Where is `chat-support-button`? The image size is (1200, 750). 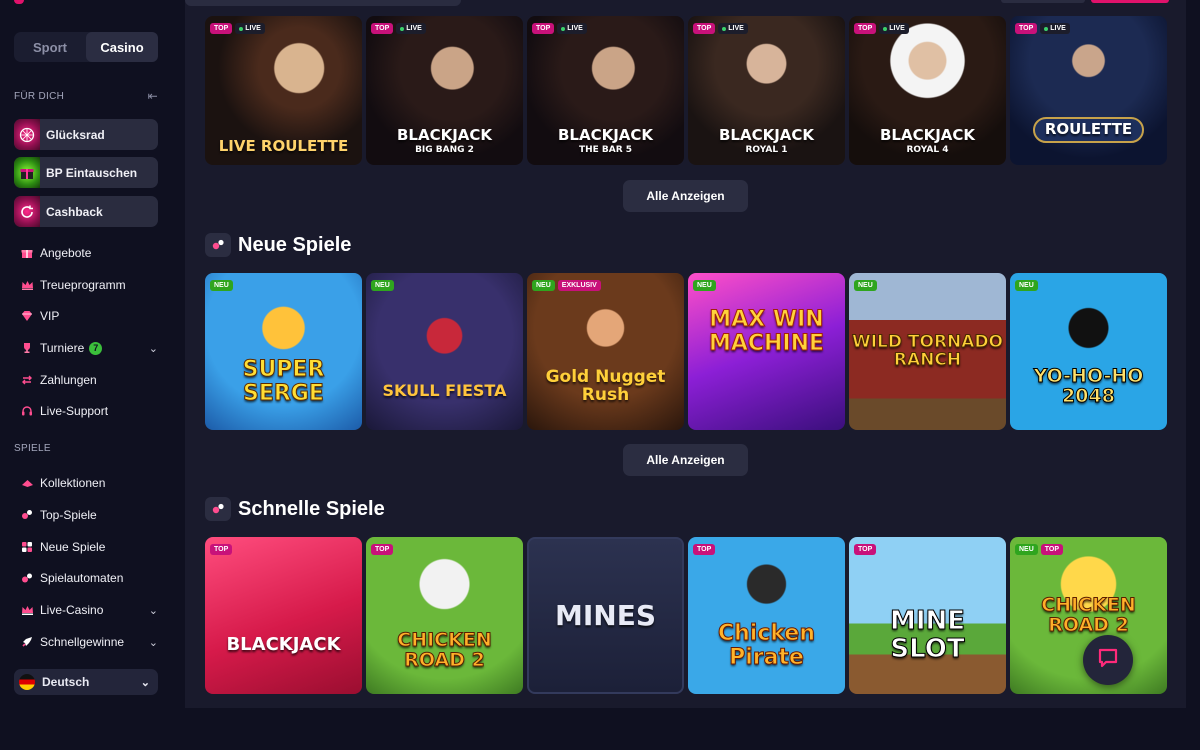
chat-support-button is located at coordinates (1108, 660).